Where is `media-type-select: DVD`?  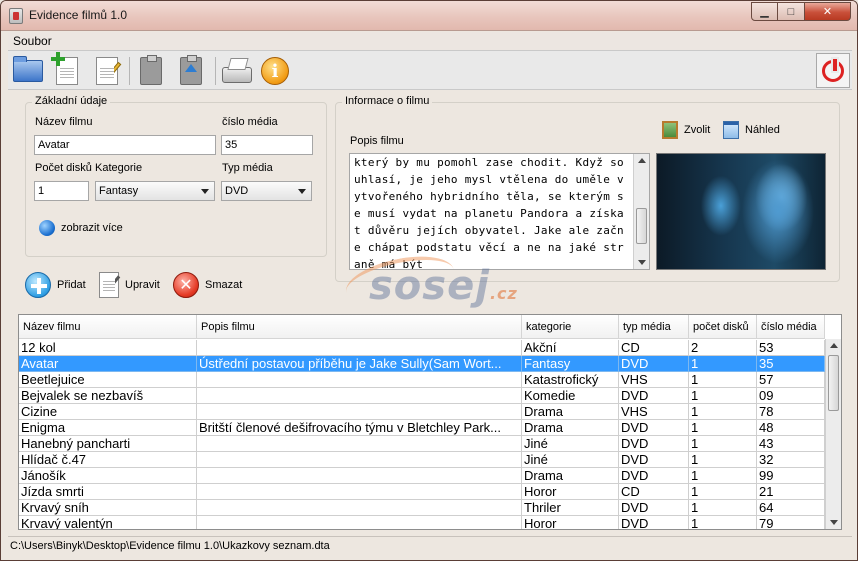 media-type-select: DVD is located at coordinates (266, 191).